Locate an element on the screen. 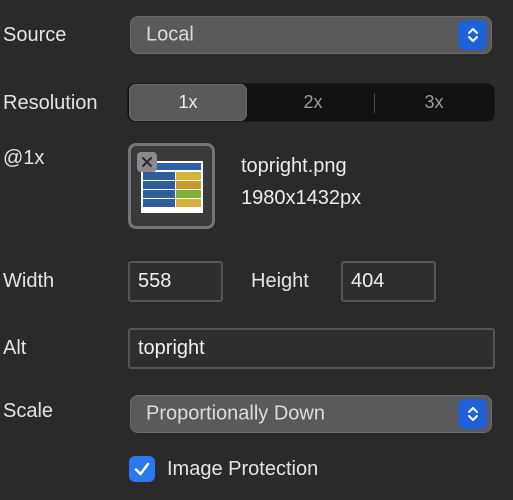 This screenshot has height=500, width=513. alt-field: topright is located at coordinates (311, 348).